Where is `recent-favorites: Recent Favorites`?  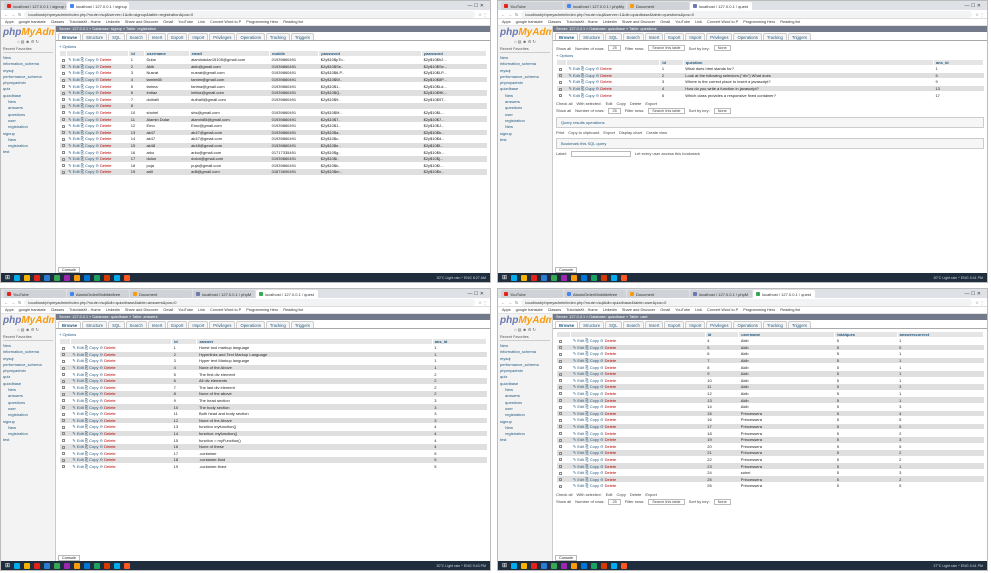
recent-favorites: Recent Favorites is located at coordinates (28, 50).